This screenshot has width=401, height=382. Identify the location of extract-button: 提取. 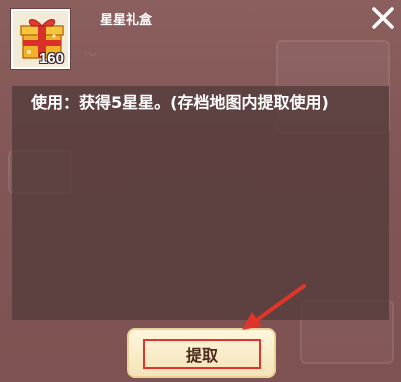
(201, 353).